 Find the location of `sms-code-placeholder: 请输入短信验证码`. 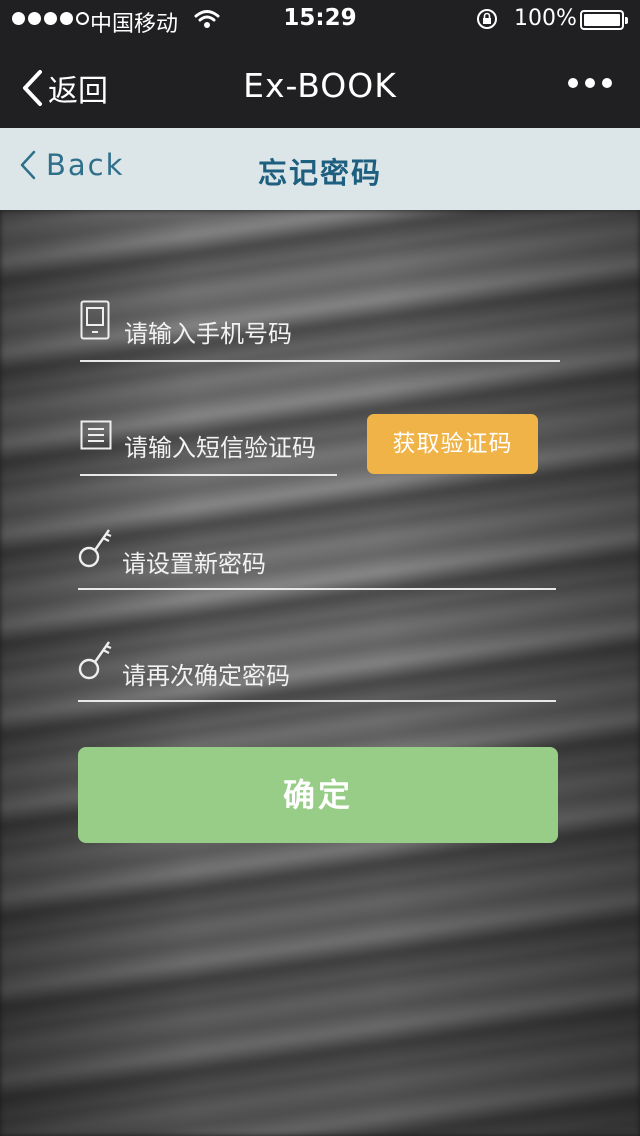

sms-code-placeholder: 请输入短信验证码 is located at coordinates (220, 448).